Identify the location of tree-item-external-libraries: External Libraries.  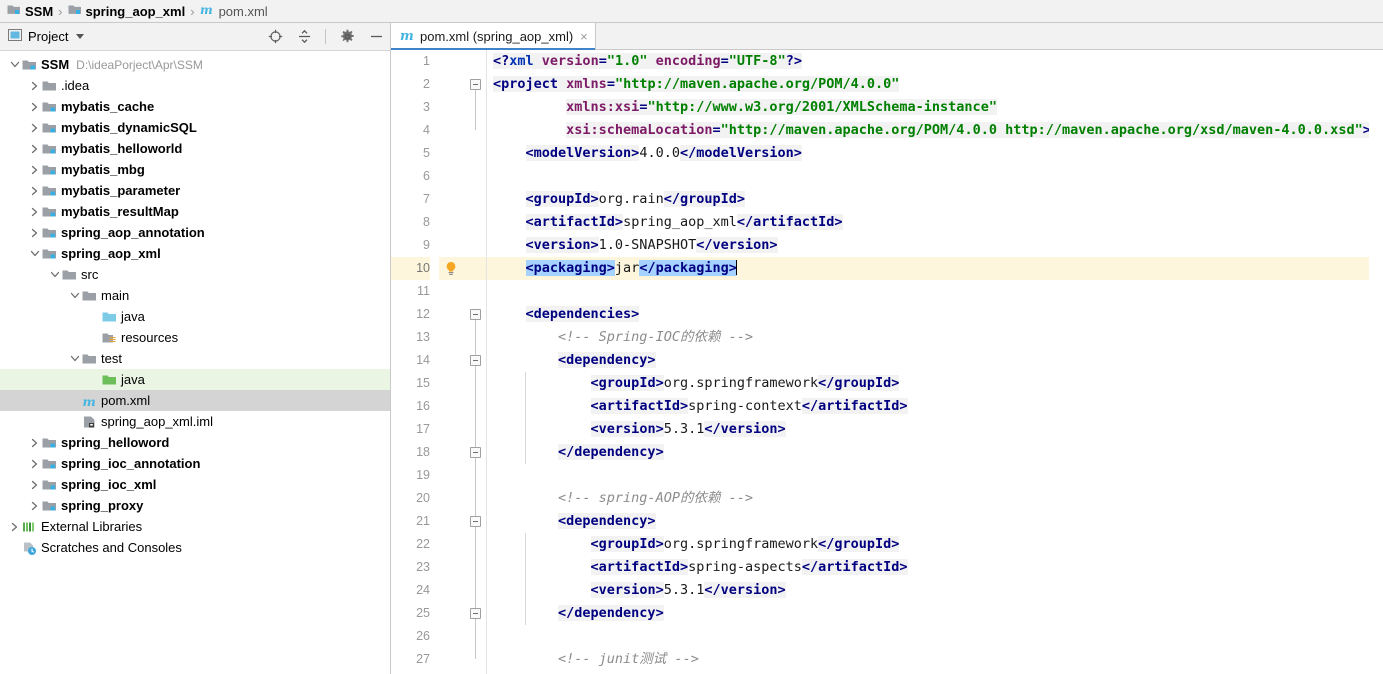
(195, 526).